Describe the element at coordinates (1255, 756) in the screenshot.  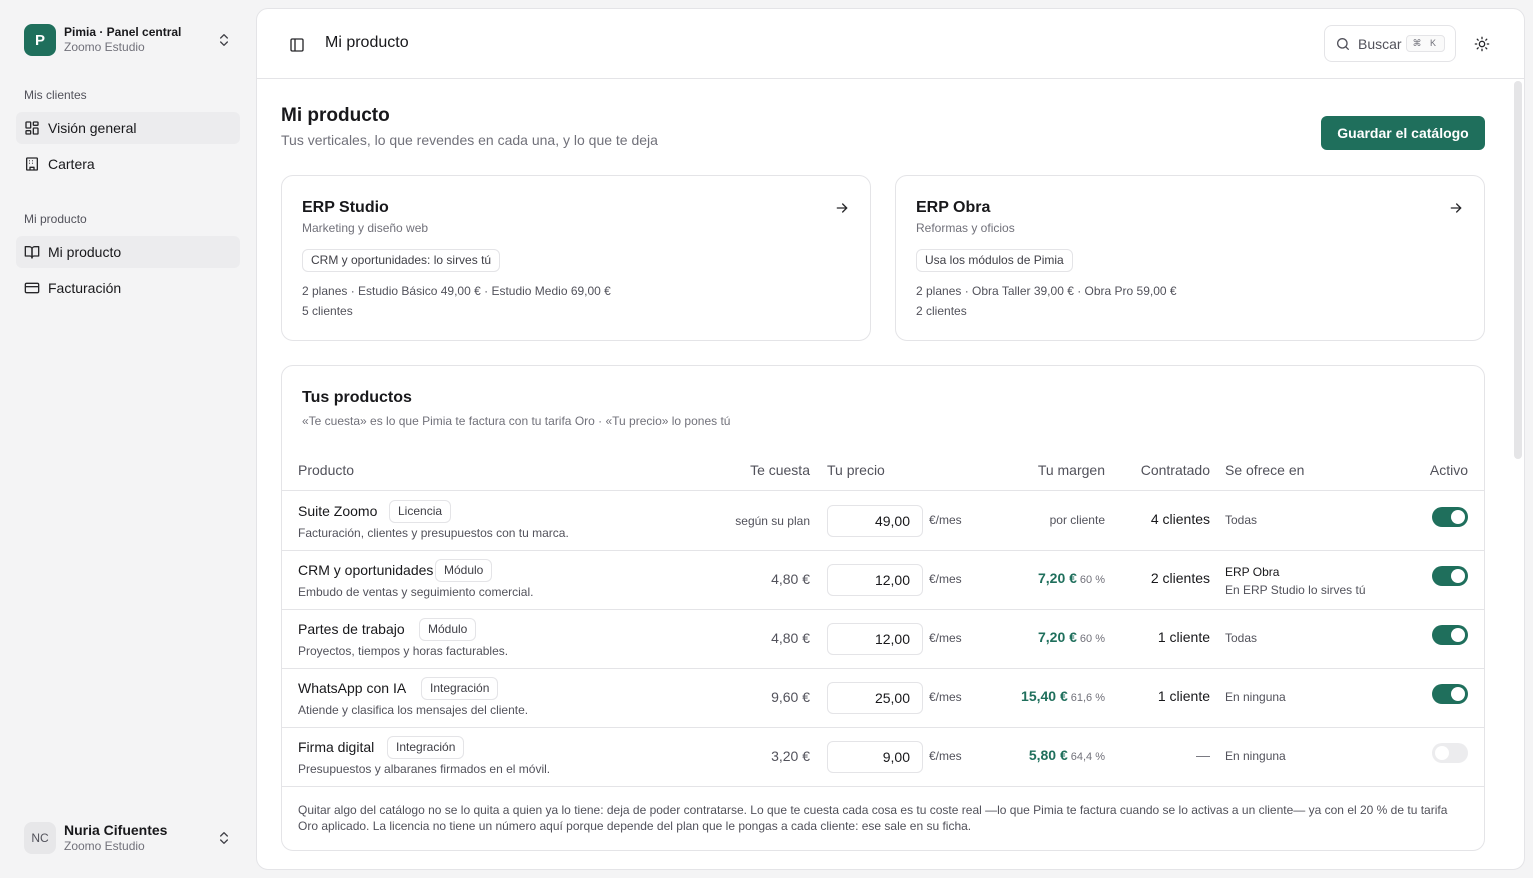
I see `product-offered: En ninguna` at that location.